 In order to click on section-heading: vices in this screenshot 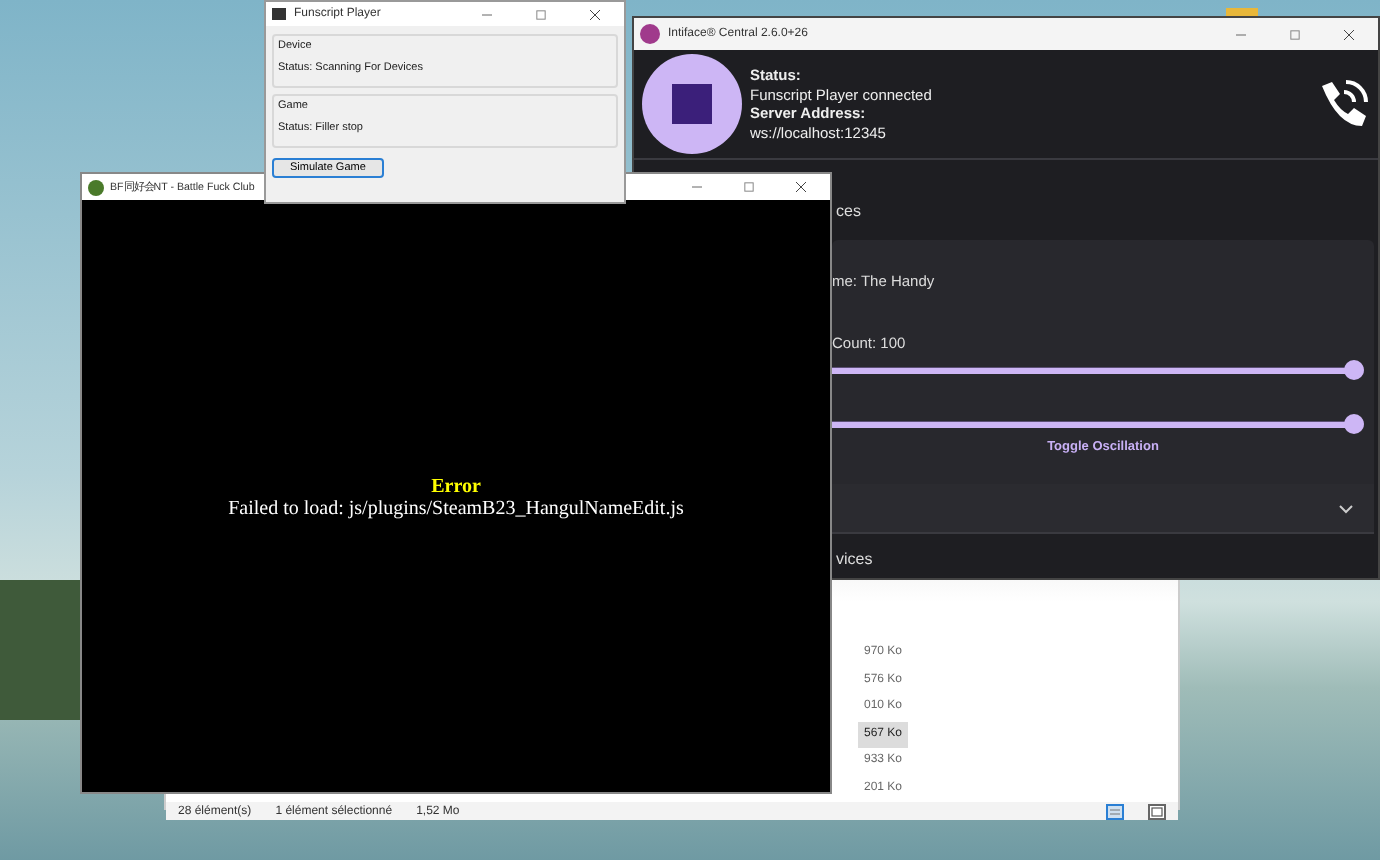, I will do `click(854, 559)`.